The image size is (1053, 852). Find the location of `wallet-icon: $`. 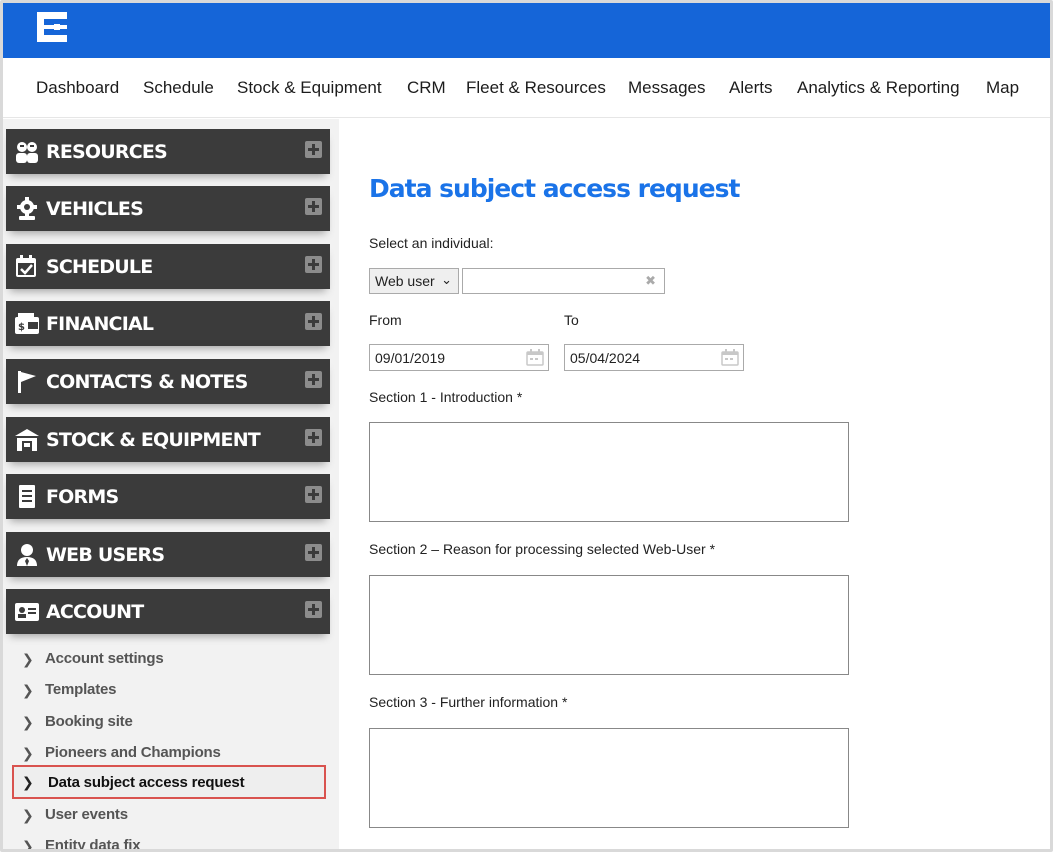

wallet-icon: $ is located at coordinates (27, 323).